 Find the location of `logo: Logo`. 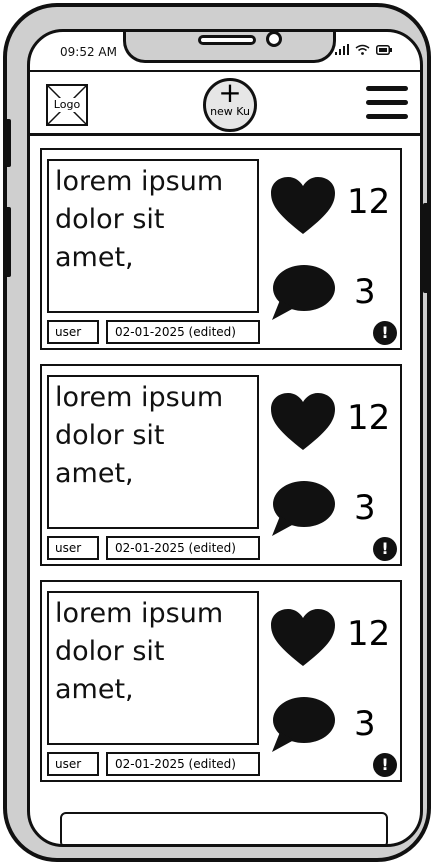

logo: Logo is located at coordinates (67, 105).